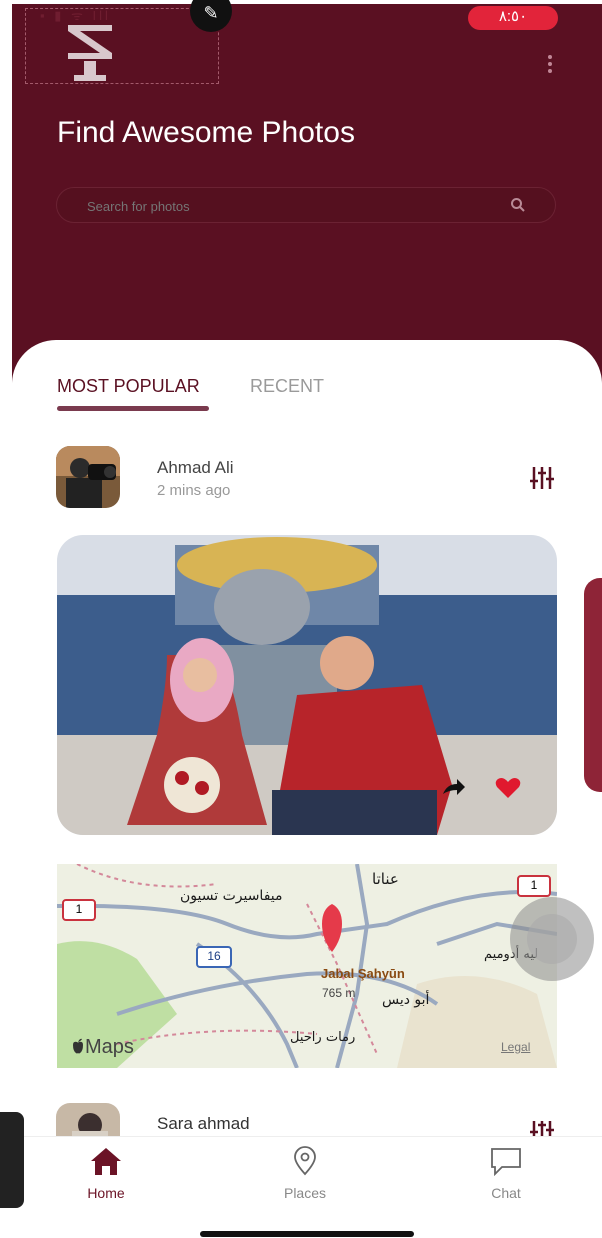  I want to click on map-elevation: 765 m, so click(339, 993).